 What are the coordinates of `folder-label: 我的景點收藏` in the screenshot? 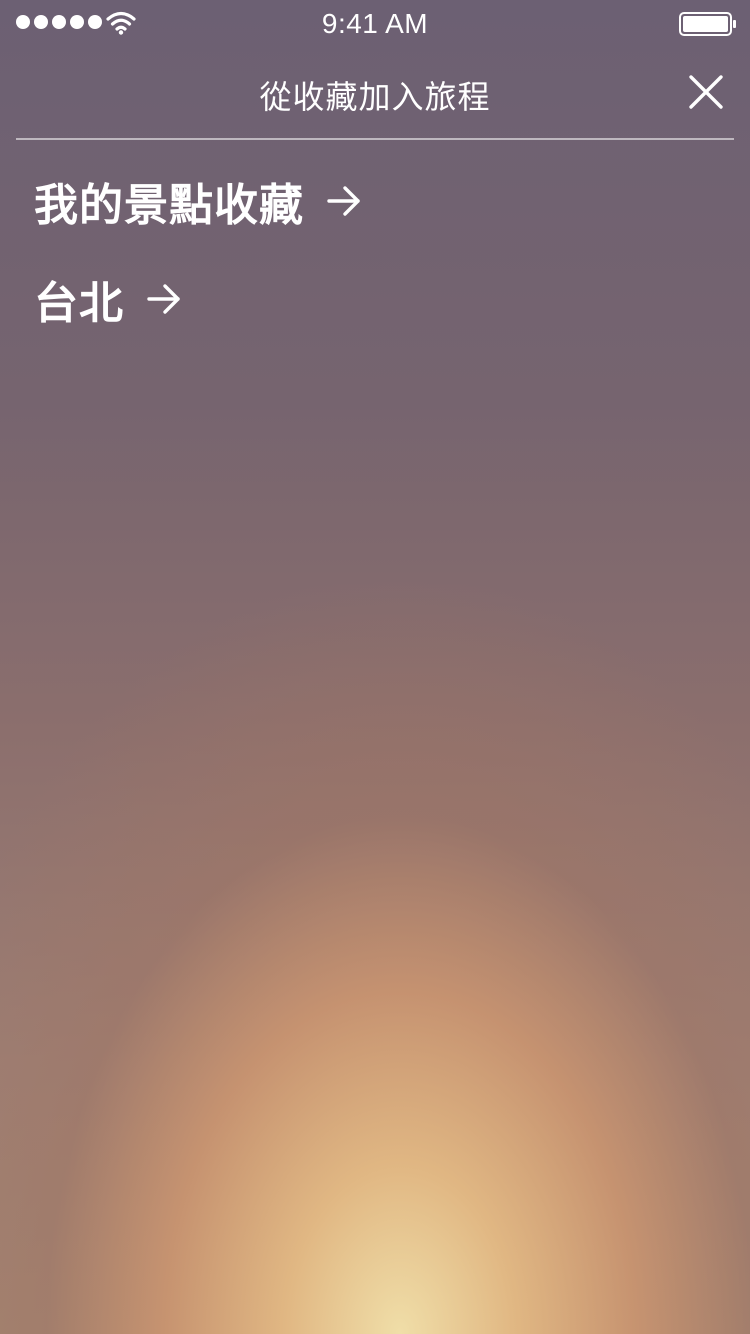 It's located at (169, 205).